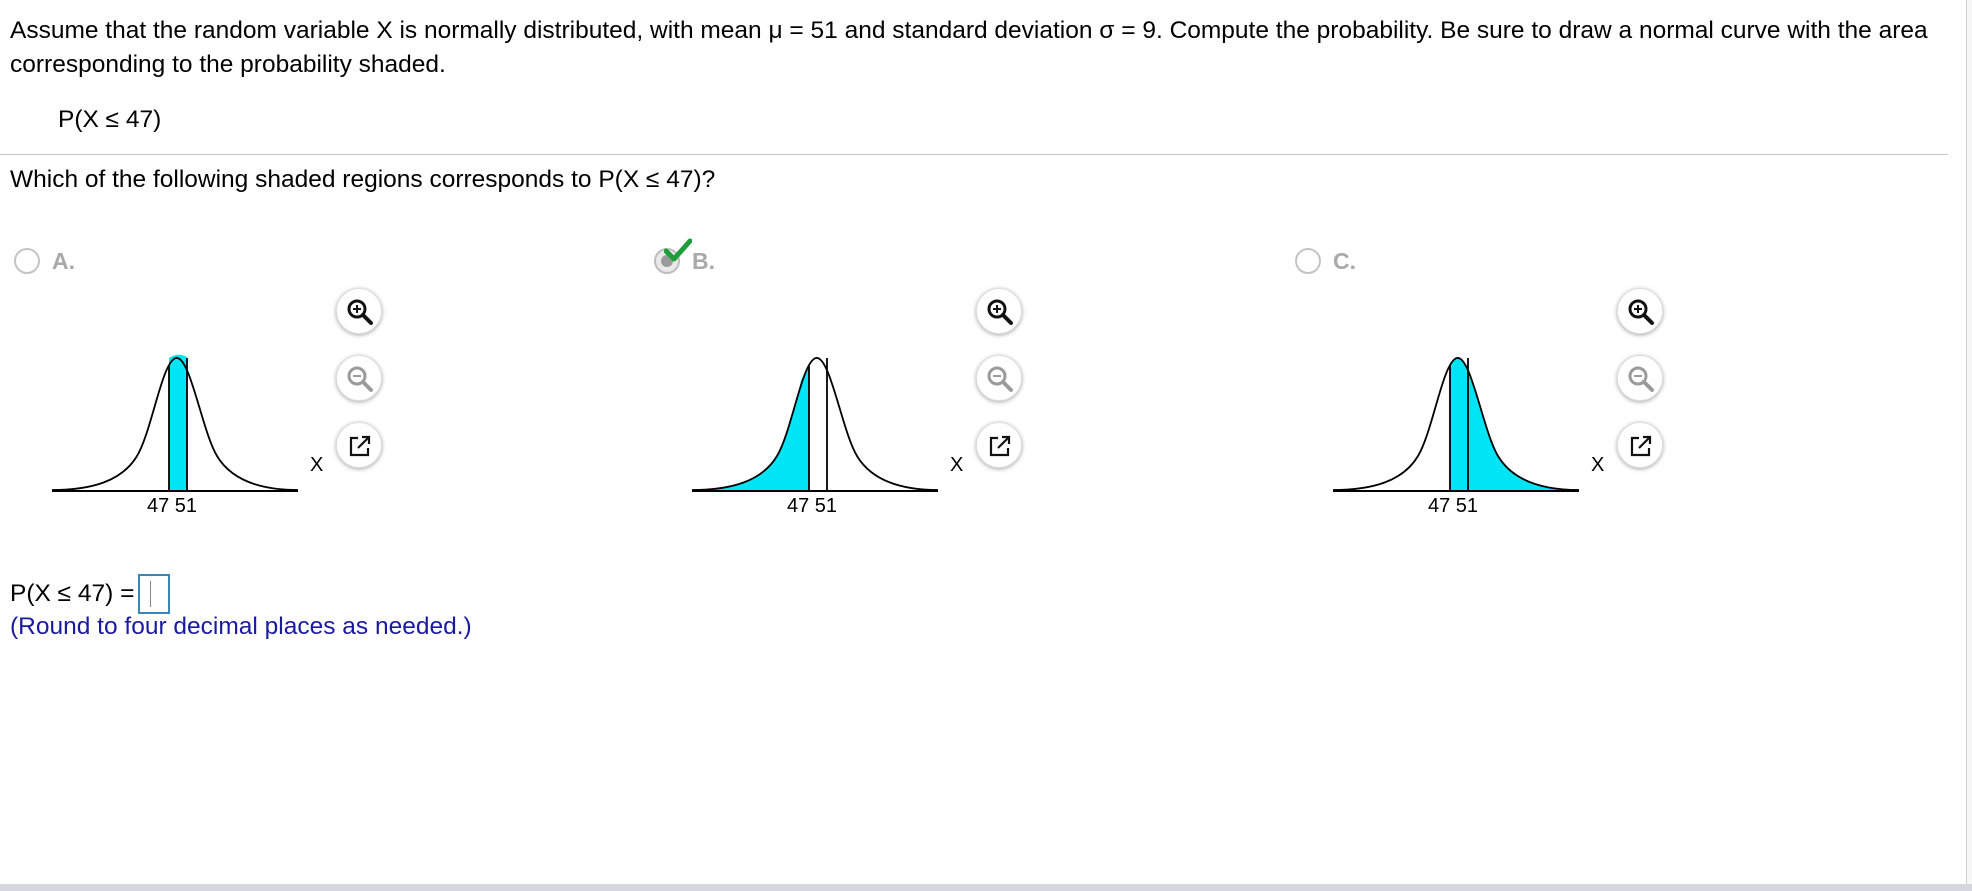  I want to click on option-a-zoom-out-button, so click(359, 378).